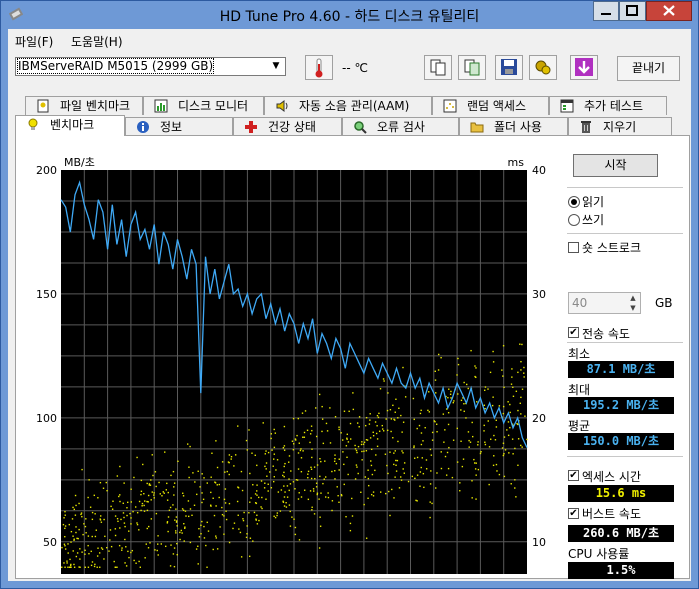  What do you see at coordinates (349, 15) in the screenshot?
I see `title-bar: HD Tune Pro 4.60 - 하드 디스크 유틸리티` at bounding box center [349, 15].